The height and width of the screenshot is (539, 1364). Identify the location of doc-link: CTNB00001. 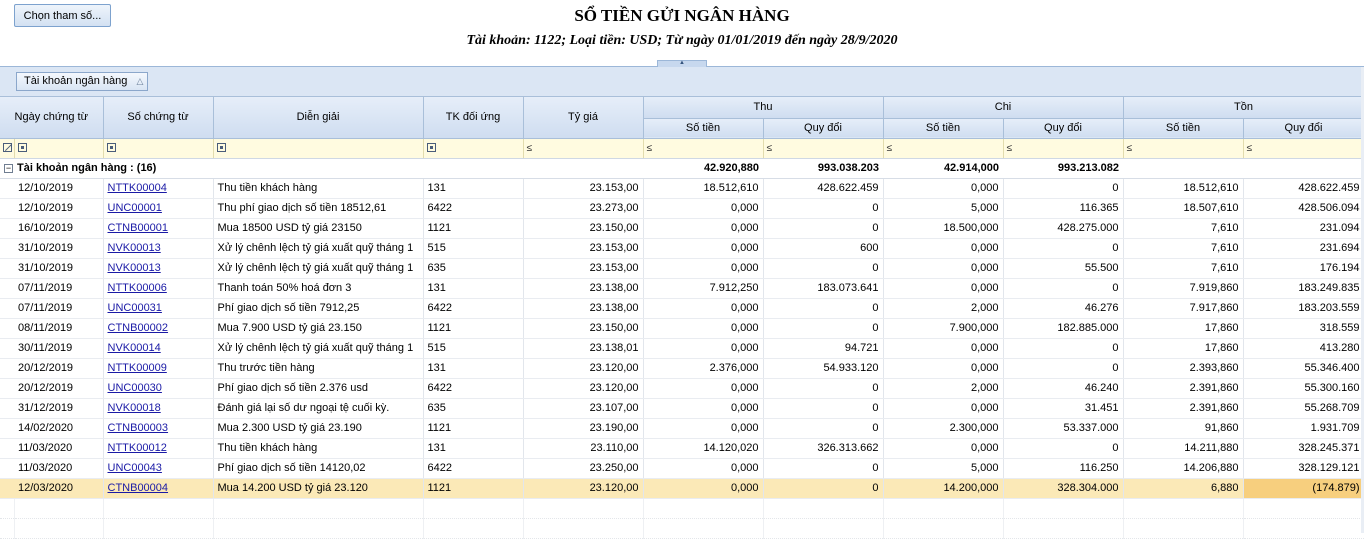
(138, 228).